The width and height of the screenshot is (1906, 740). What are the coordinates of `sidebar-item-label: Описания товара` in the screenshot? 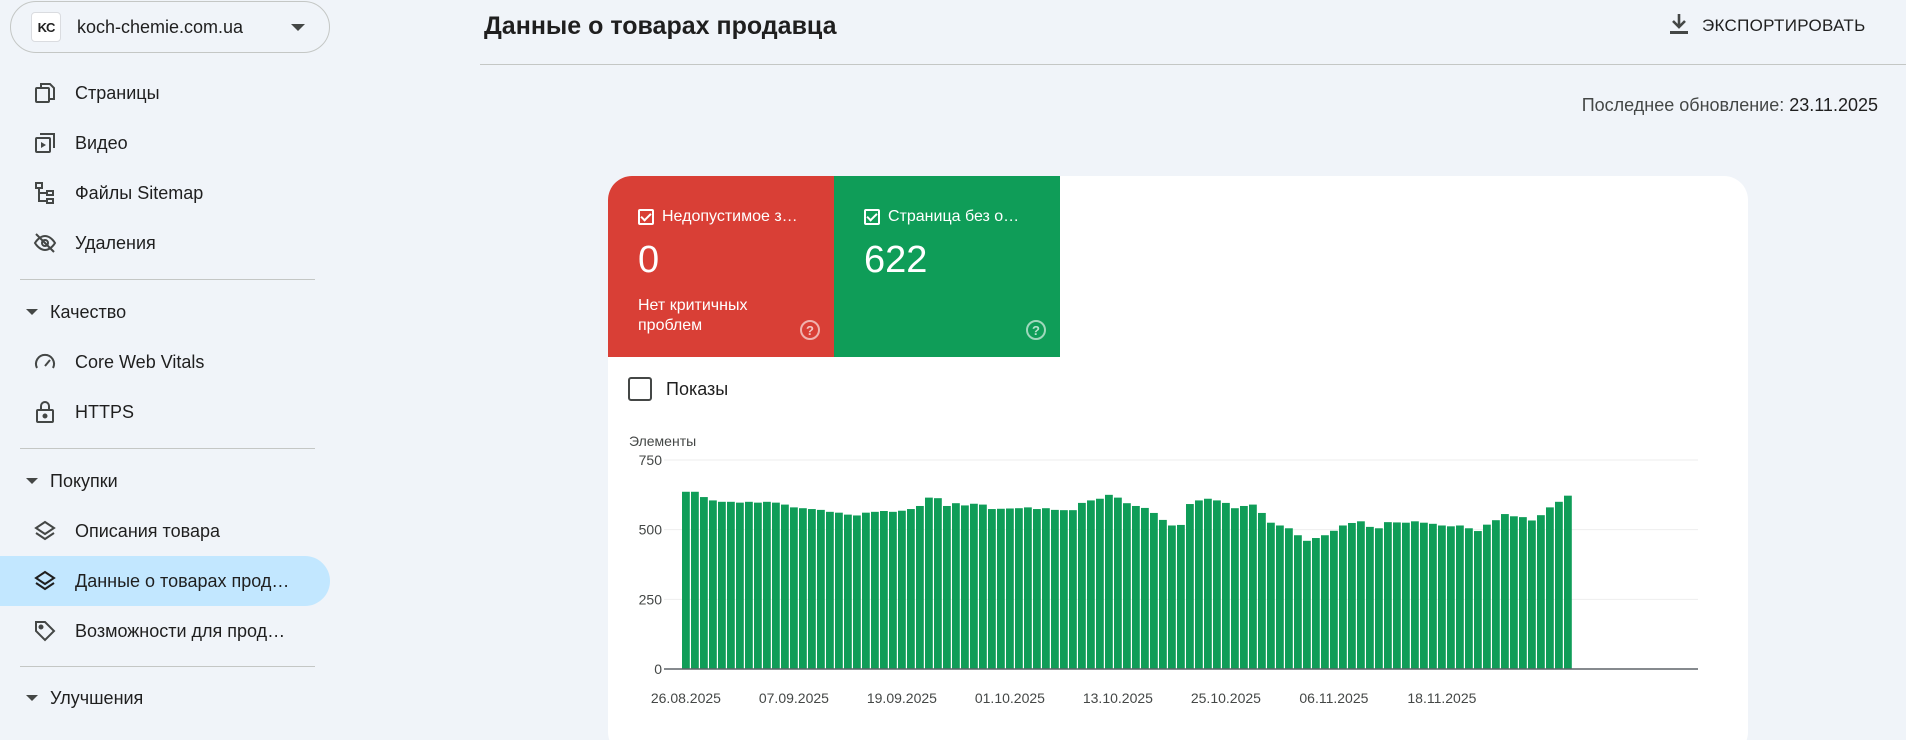 It's located at (148, 530).